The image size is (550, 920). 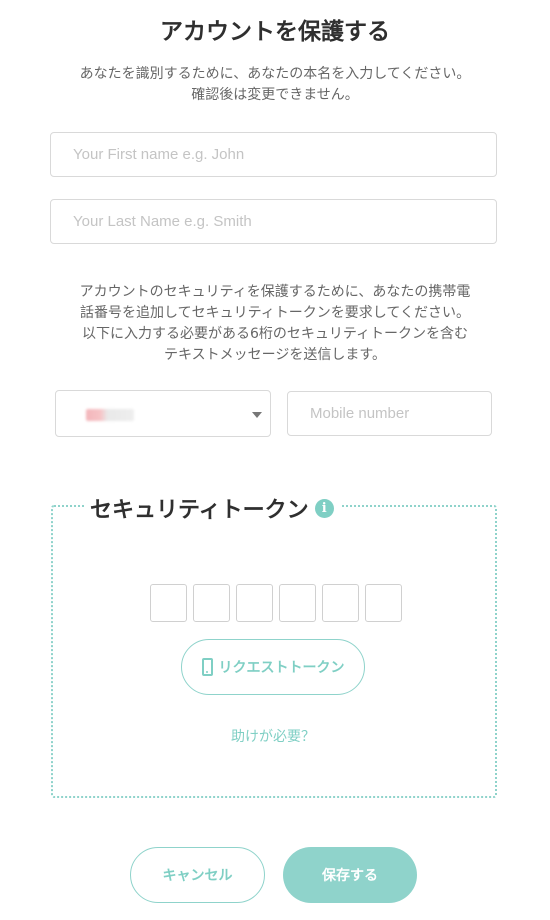 I want to click on request-token-label: リクエストトークン, so click(x=281, y=668).